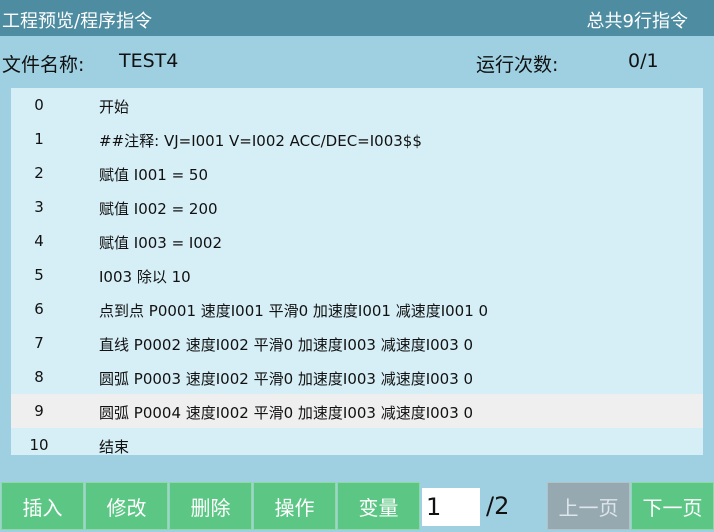  Describe the element at coordinates (39, 241) in the screenshot. I see `line-number: 4` at that location.